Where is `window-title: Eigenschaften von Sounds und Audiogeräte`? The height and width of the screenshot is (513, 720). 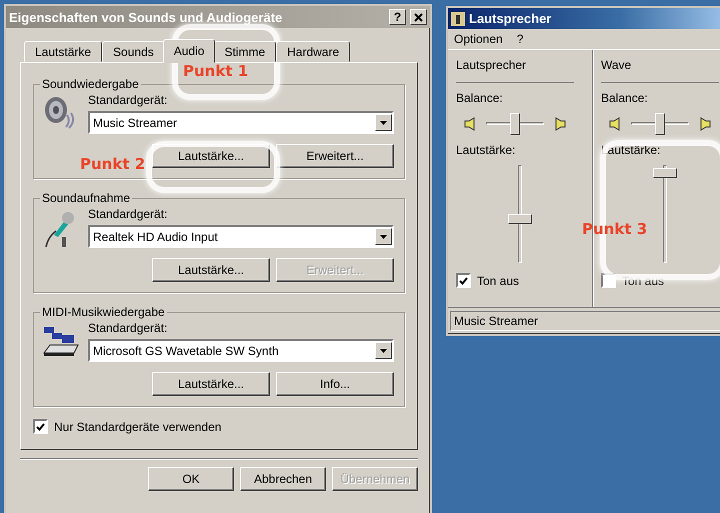
window-title: Eigenschaften von Sounds und Audiogeräte is located at coordinates (146, 17).